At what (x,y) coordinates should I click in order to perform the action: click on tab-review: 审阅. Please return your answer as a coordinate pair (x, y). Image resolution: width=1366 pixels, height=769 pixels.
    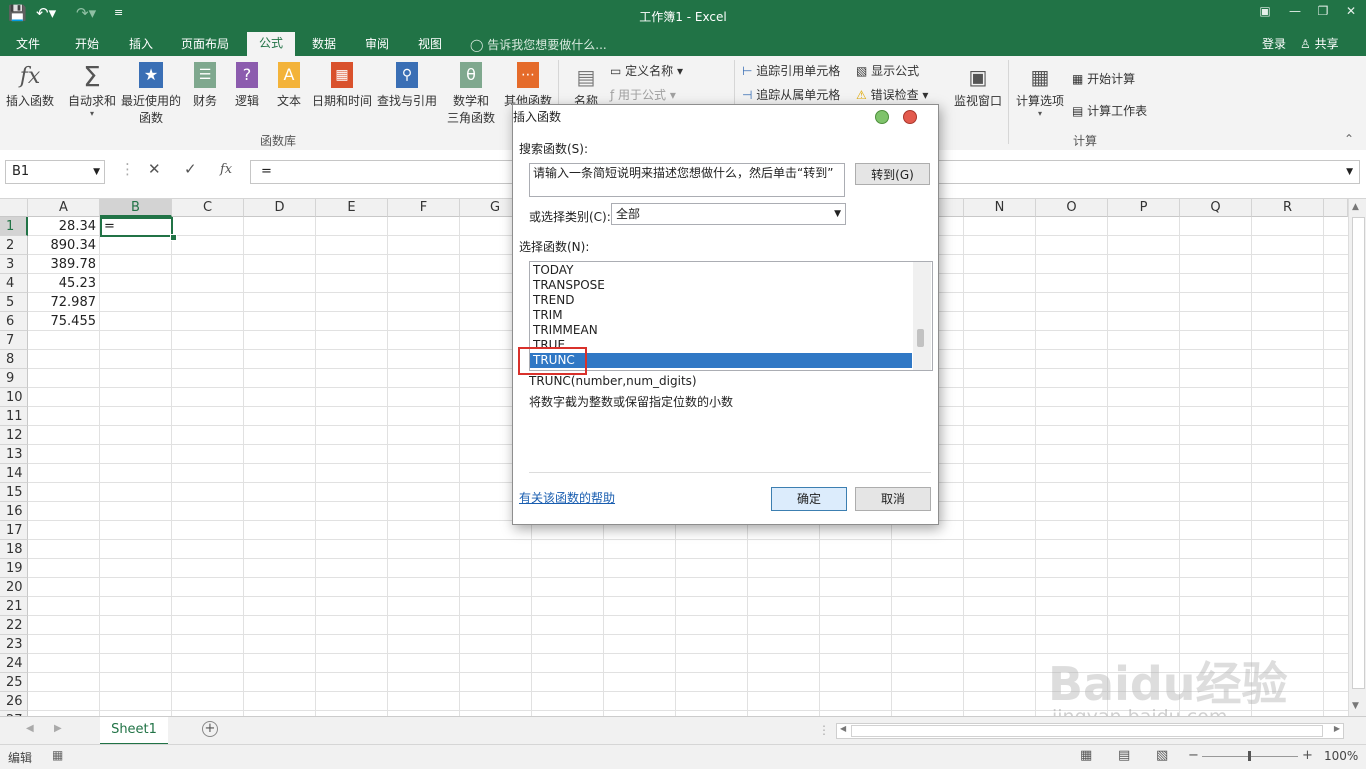
    Looking at the image, I should click on (377, 43).